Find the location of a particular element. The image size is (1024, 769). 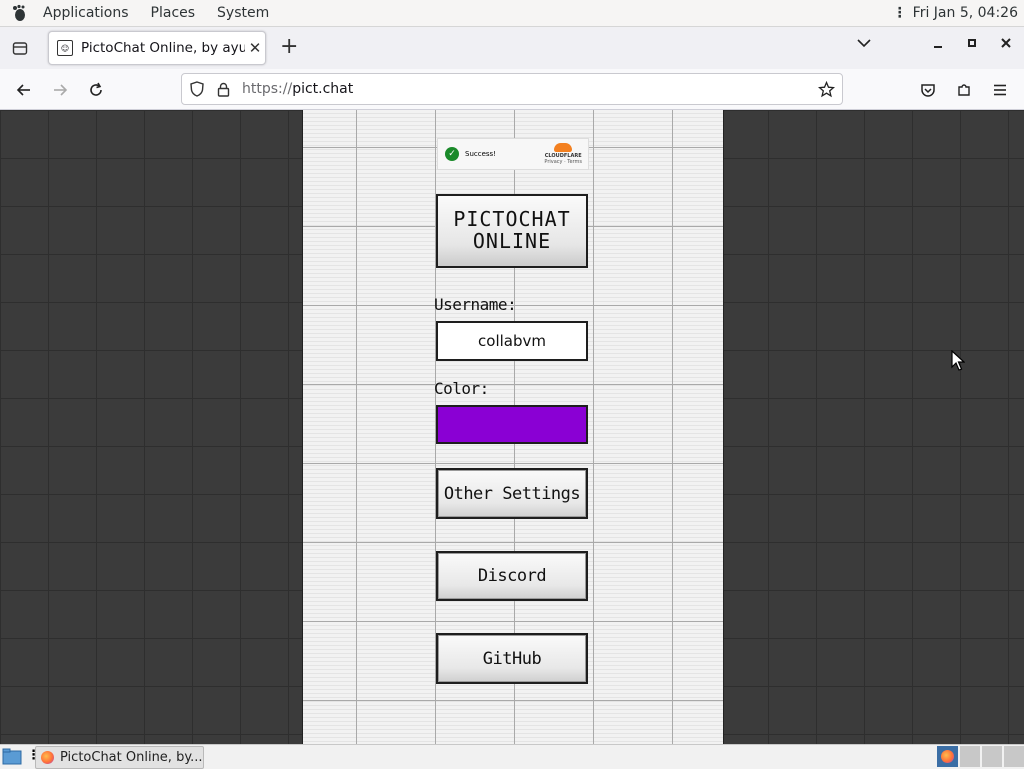

places-menu: Places is located at coordinates (173, 13).